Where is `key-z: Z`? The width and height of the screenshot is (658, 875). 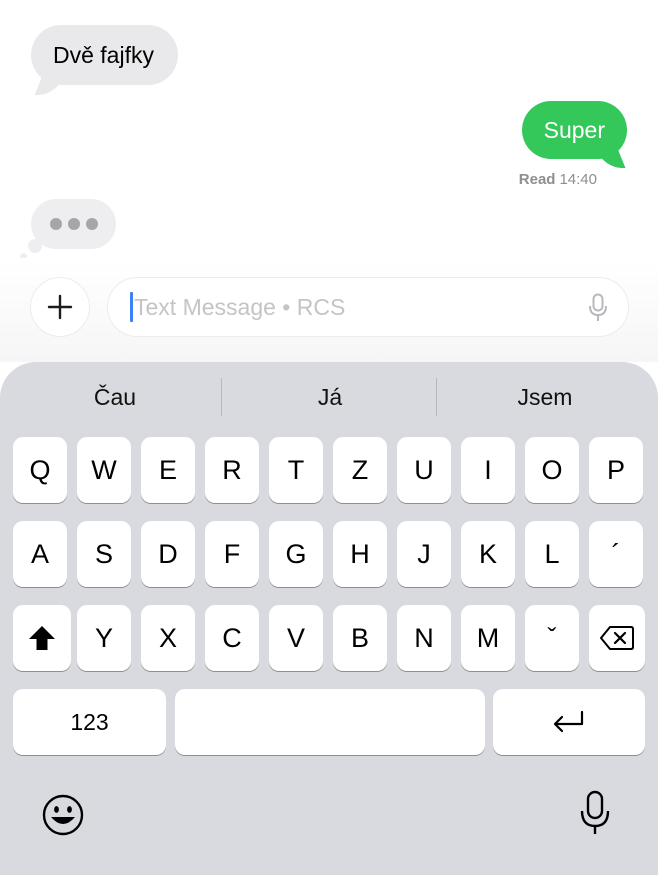
key-z: Z is located at coordinates (360, 470).